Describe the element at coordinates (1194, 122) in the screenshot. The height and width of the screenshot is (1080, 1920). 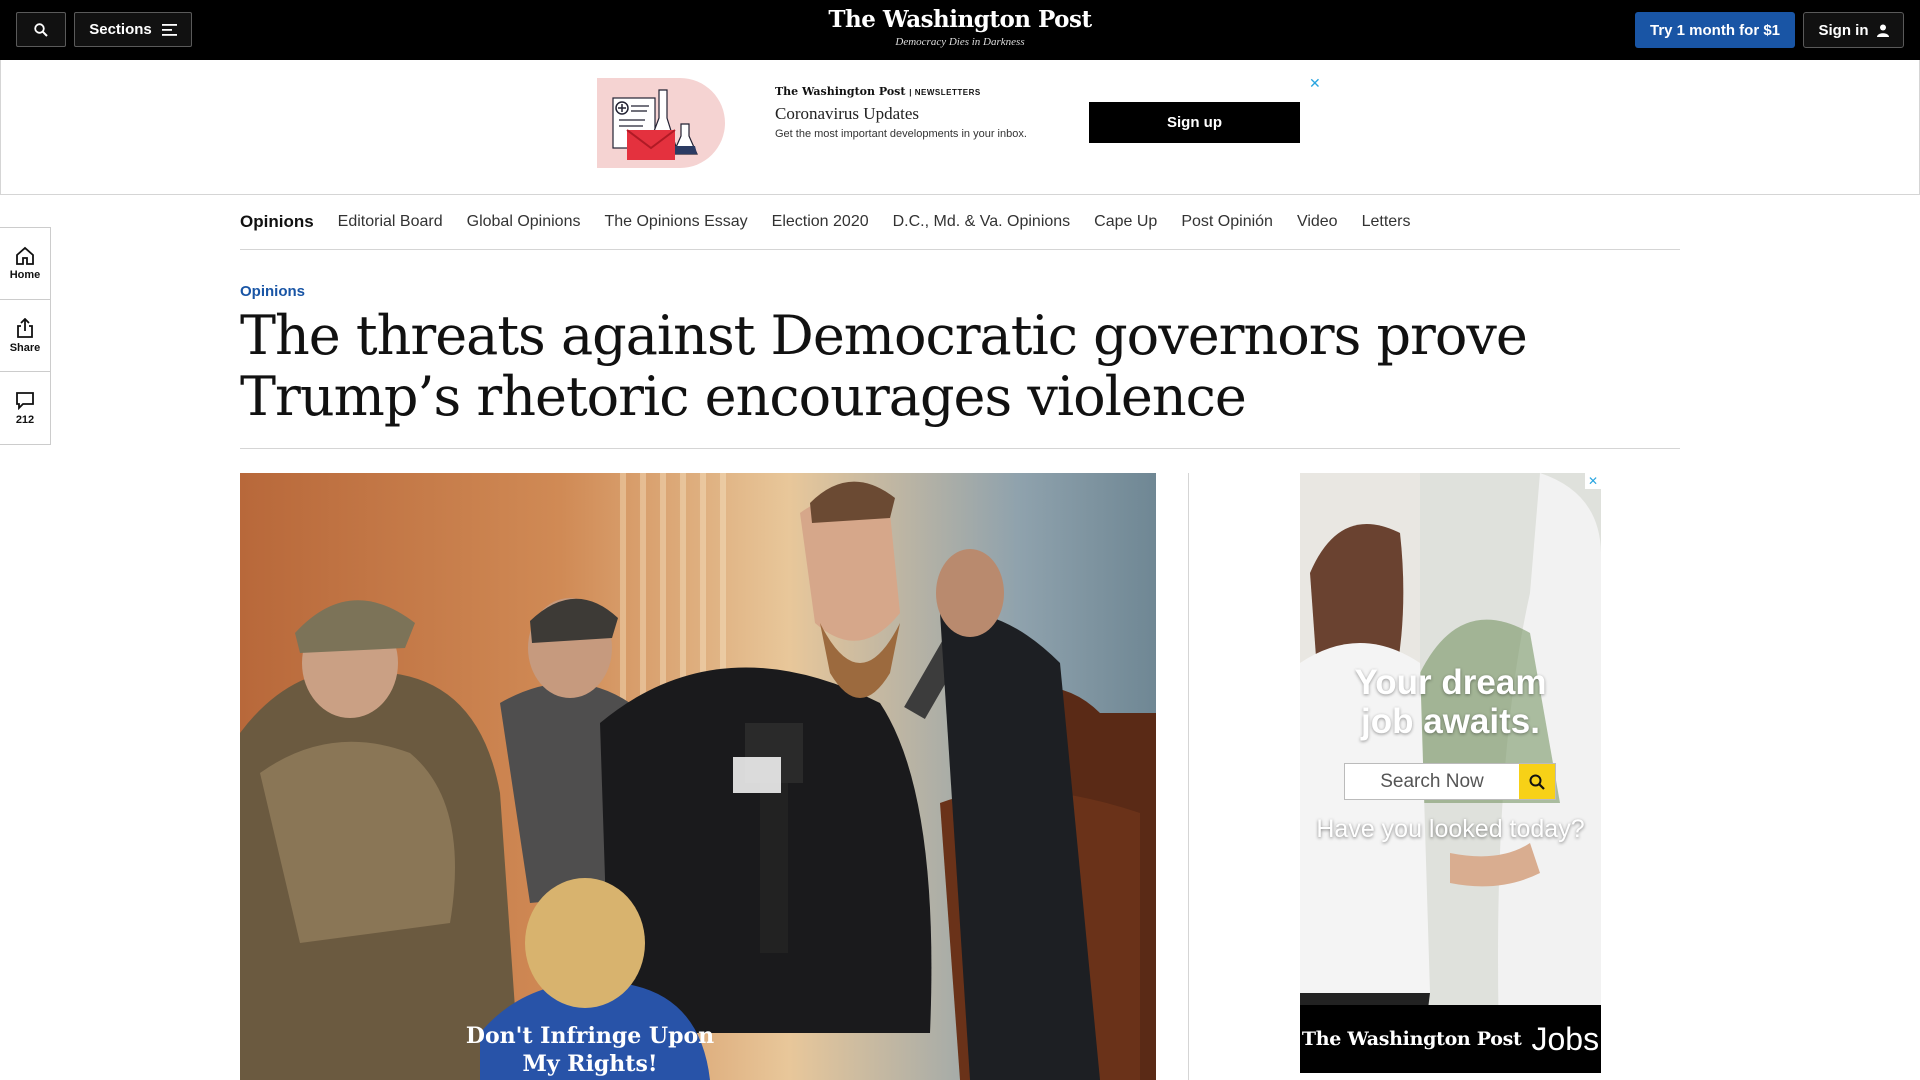
I see `newsletter-signup-button: Sign up` at that location.